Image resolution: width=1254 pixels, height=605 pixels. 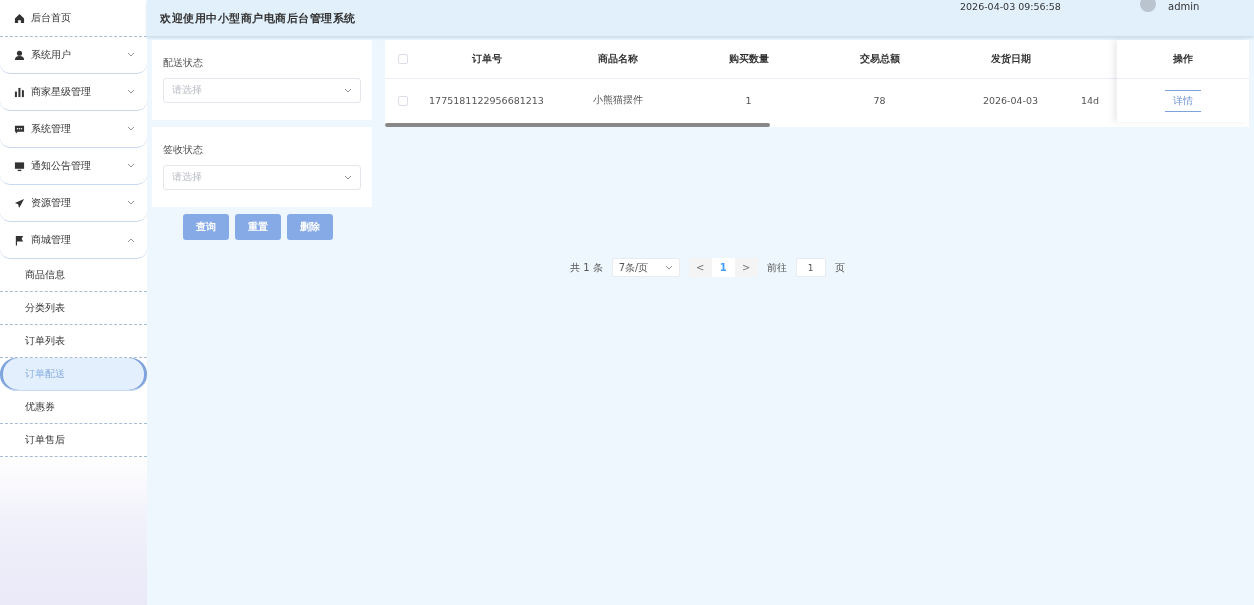 What do you see at coordinates (183, 63) in the screenshot?
I see `filter-label: 配送状态` at bounding box center [183, 63].